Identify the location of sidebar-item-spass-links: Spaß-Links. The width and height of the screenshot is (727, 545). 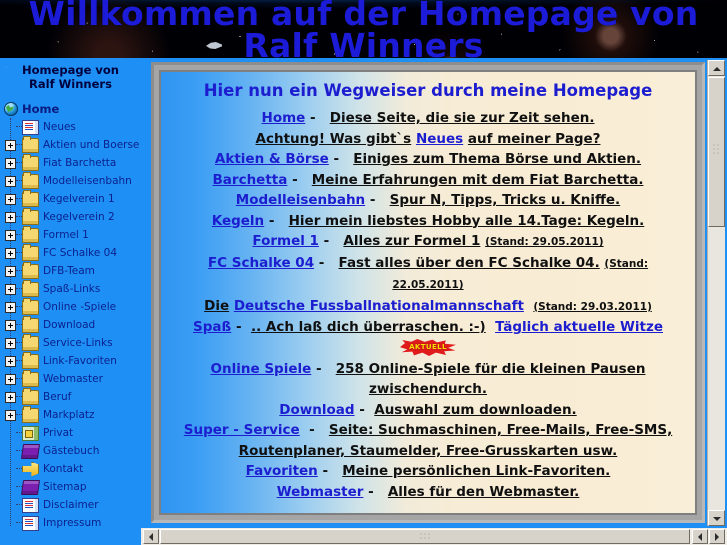
(71, 288).